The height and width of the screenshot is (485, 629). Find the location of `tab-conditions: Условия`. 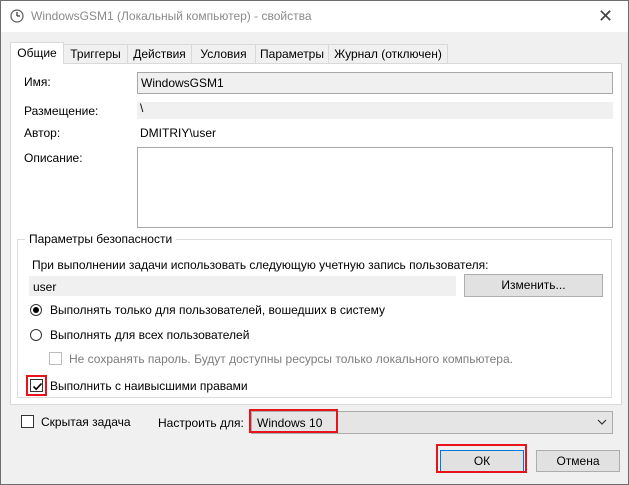

tab-conditions: Условия is located at coordinates (223, 53).